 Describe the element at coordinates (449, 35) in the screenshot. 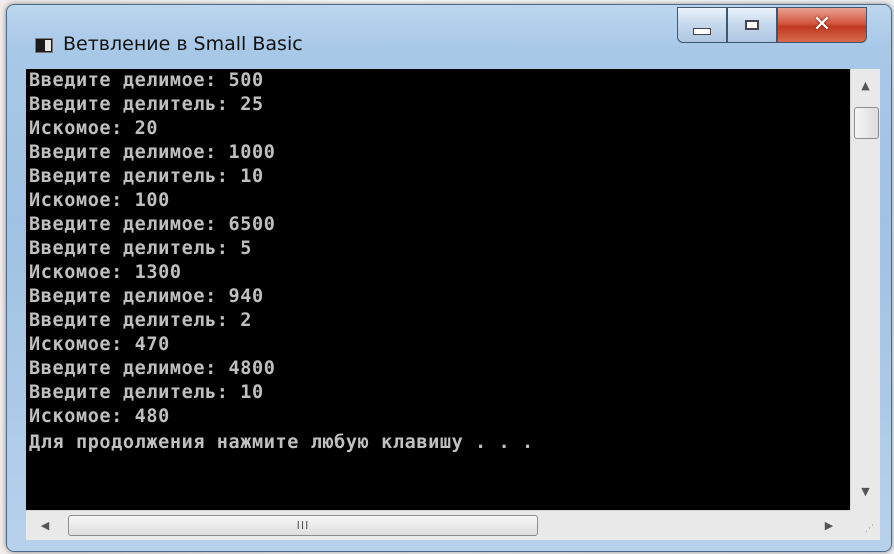

I see `title-bar: Ветвление в Small Basic ✕` at that location.